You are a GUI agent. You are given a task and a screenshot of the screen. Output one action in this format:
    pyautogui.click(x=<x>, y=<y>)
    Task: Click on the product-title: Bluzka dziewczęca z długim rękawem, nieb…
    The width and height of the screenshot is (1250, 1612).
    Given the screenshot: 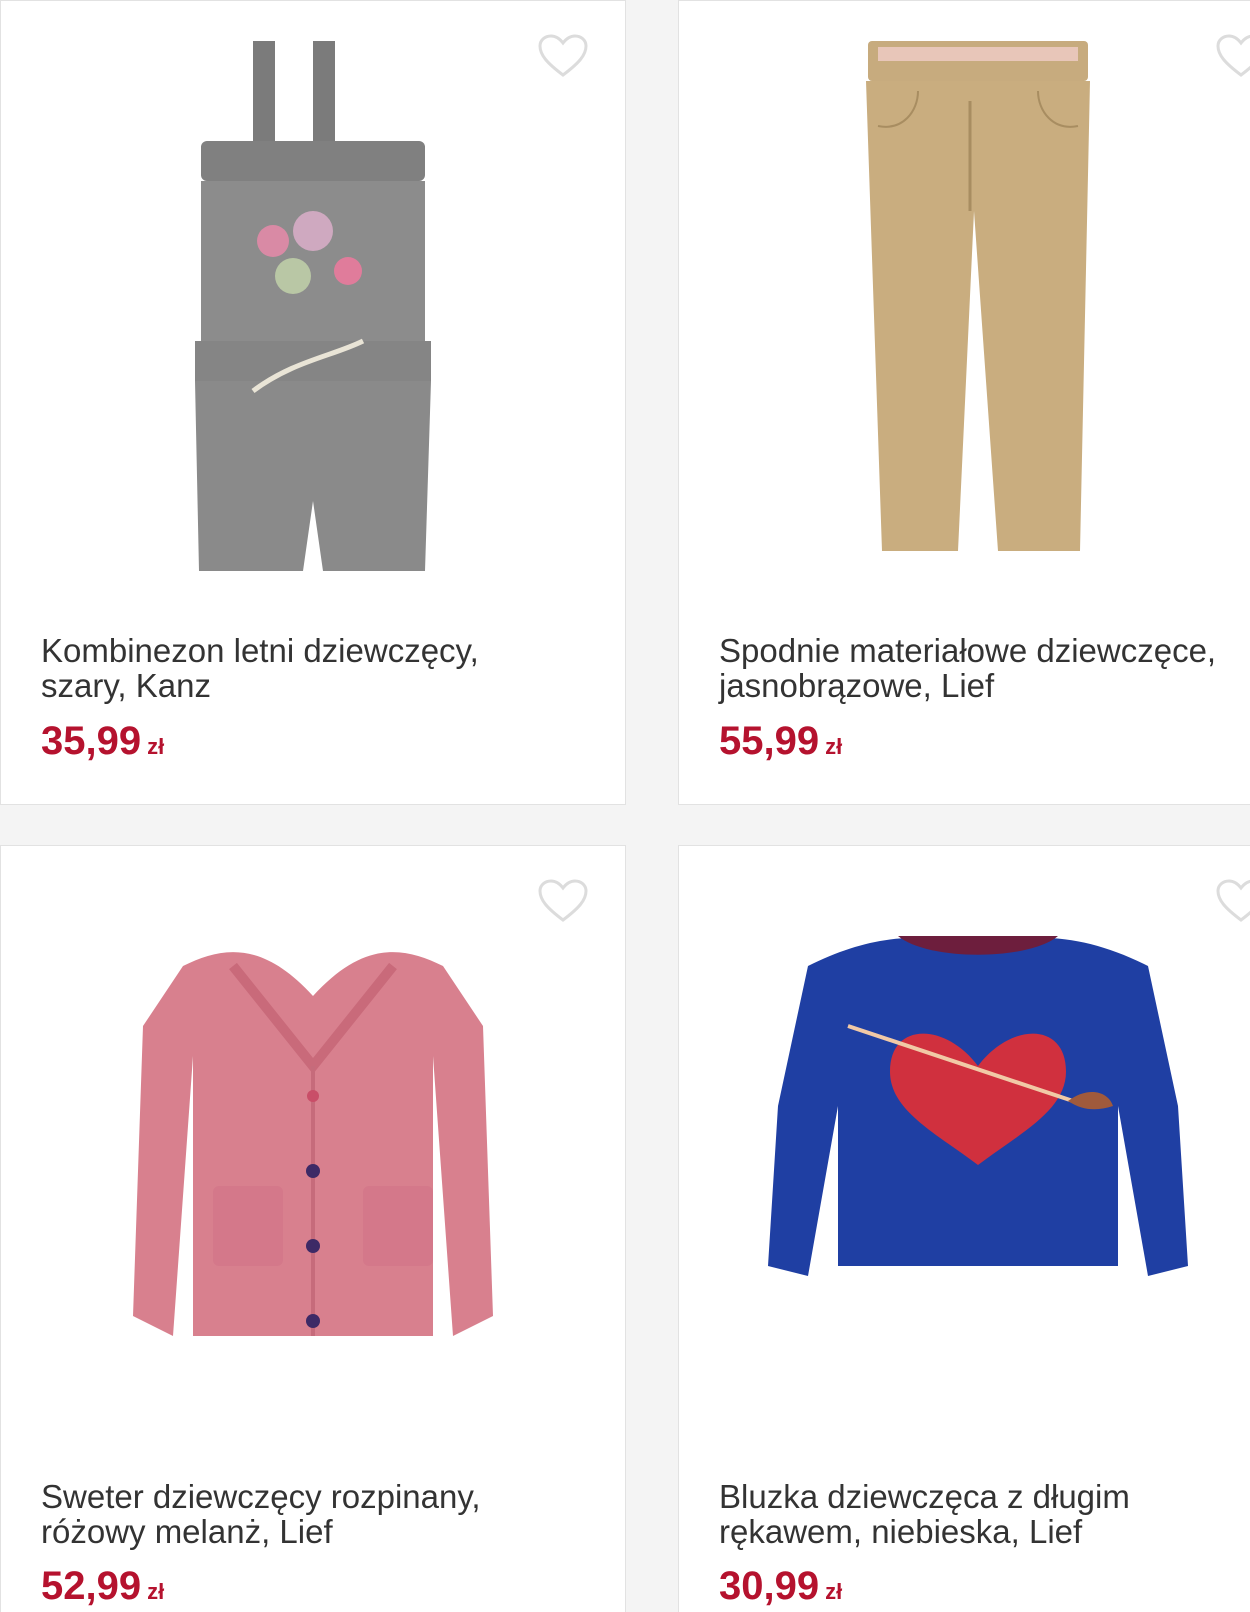 What is the action you would take?
    pyautogui.click(x=984, y=1514)
    